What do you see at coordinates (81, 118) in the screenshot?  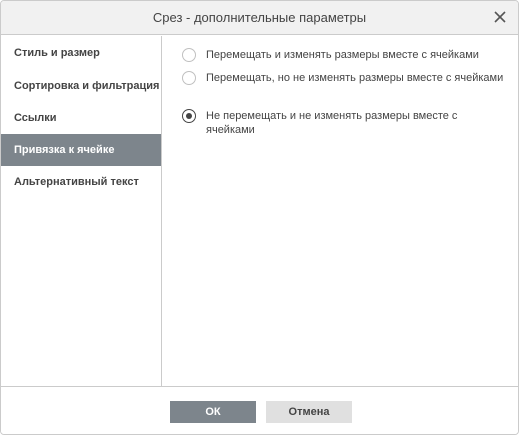 I see `sidebar-item-references: Ссылки` at bounding box center [81, 118].